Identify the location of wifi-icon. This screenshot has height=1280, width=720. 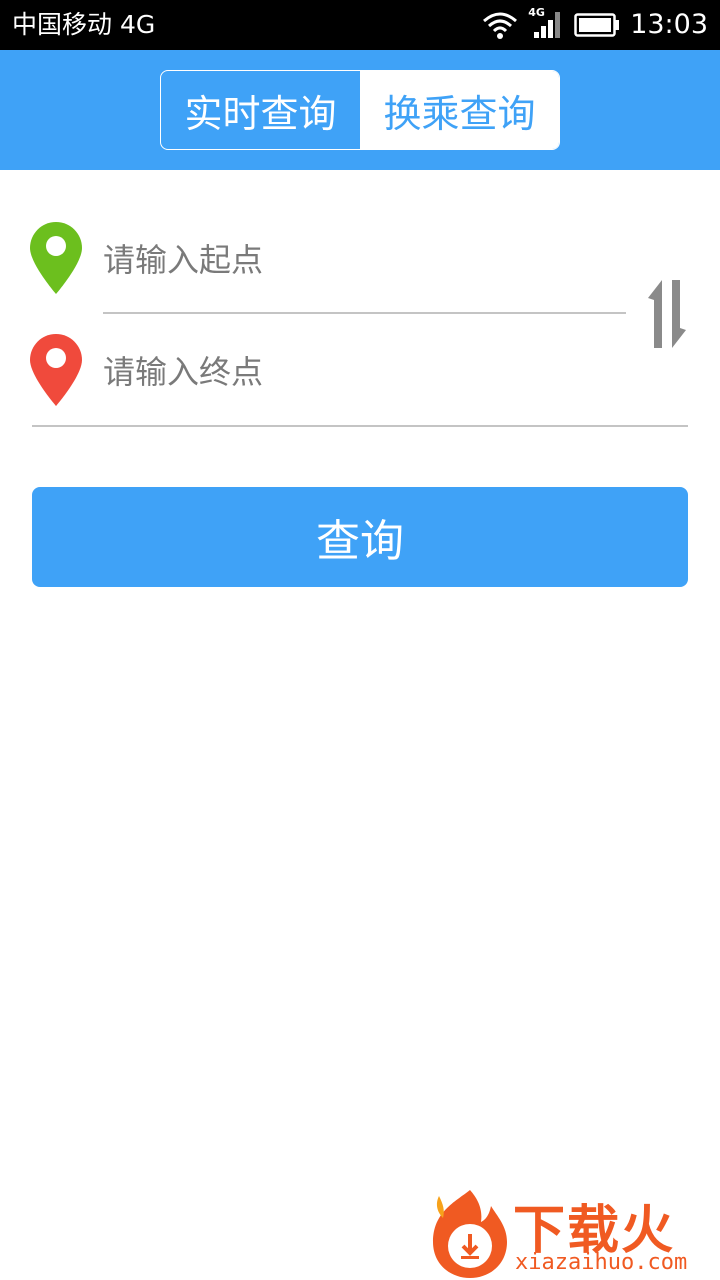
(500, 25).